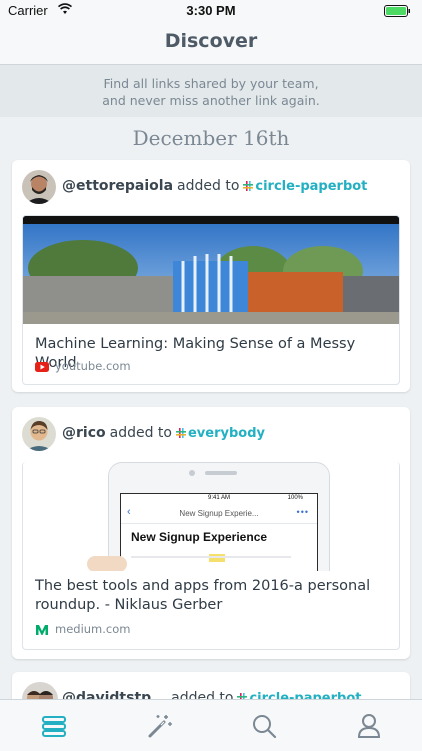 The width and height of the screenshot is (422, 751). I want to click on search-icon, so click(265, 727).